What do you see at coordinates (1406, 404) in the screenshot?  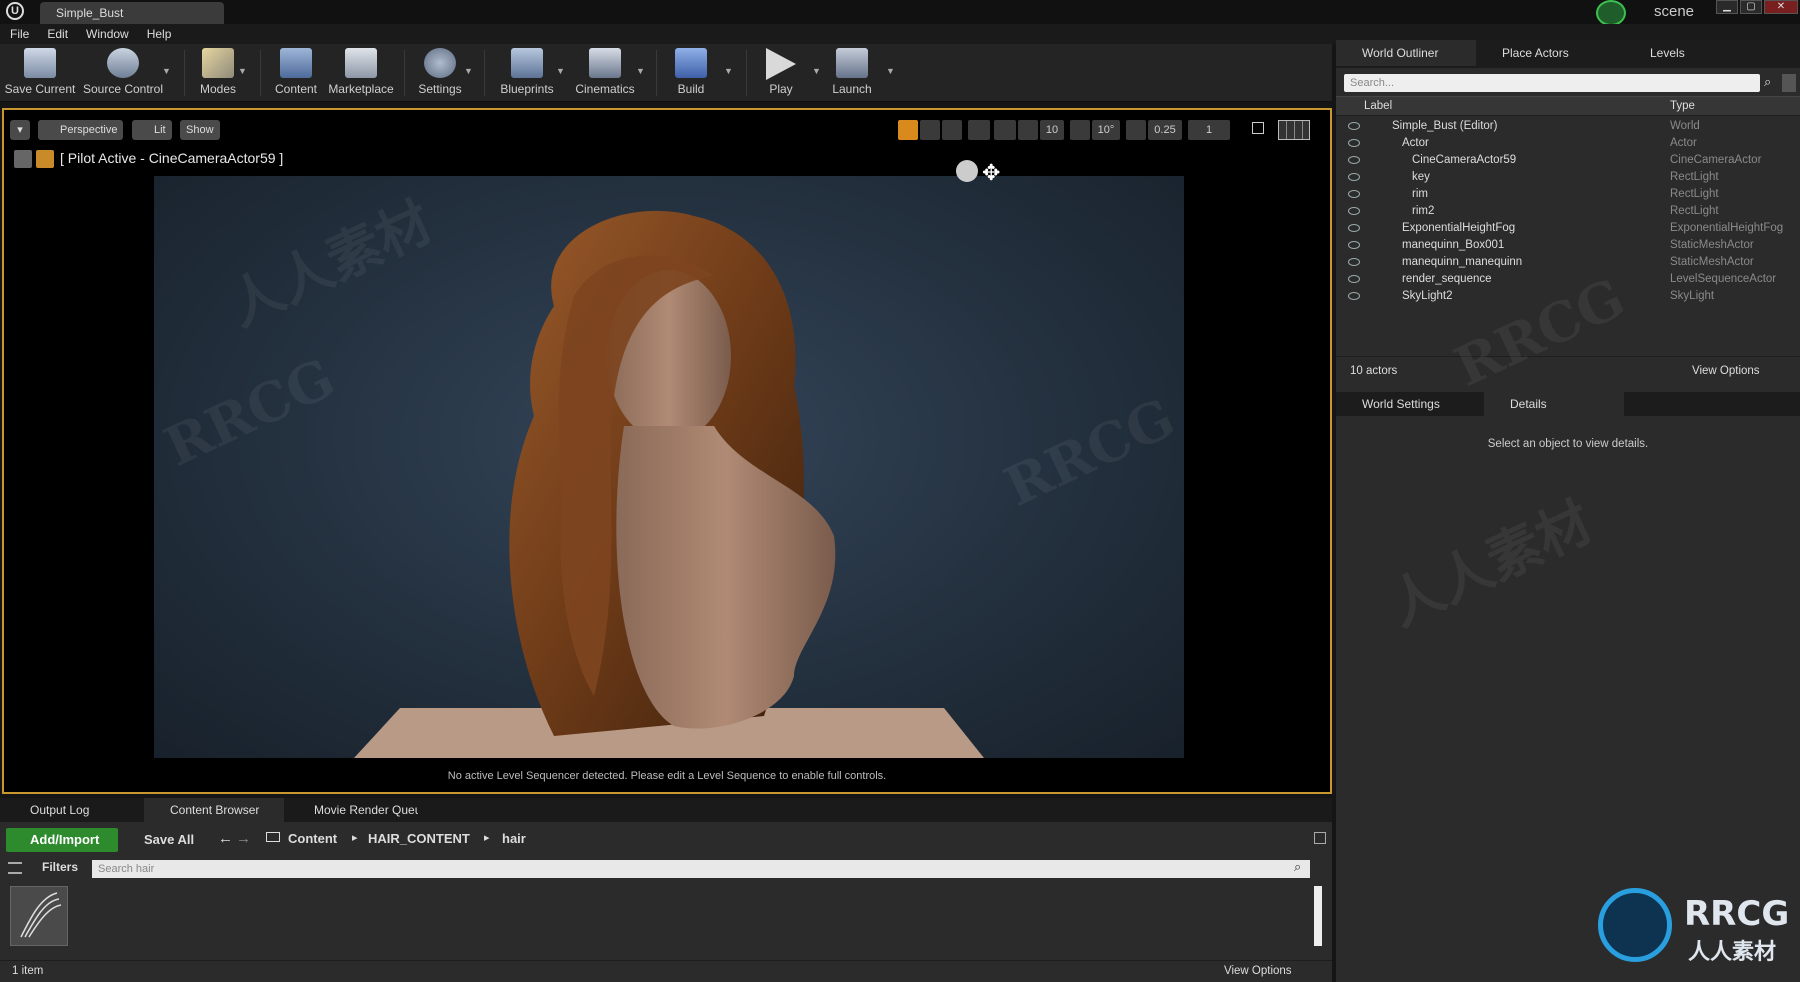 I see `tab-world-settings: World Settings` at bounding box center [1406, 404].